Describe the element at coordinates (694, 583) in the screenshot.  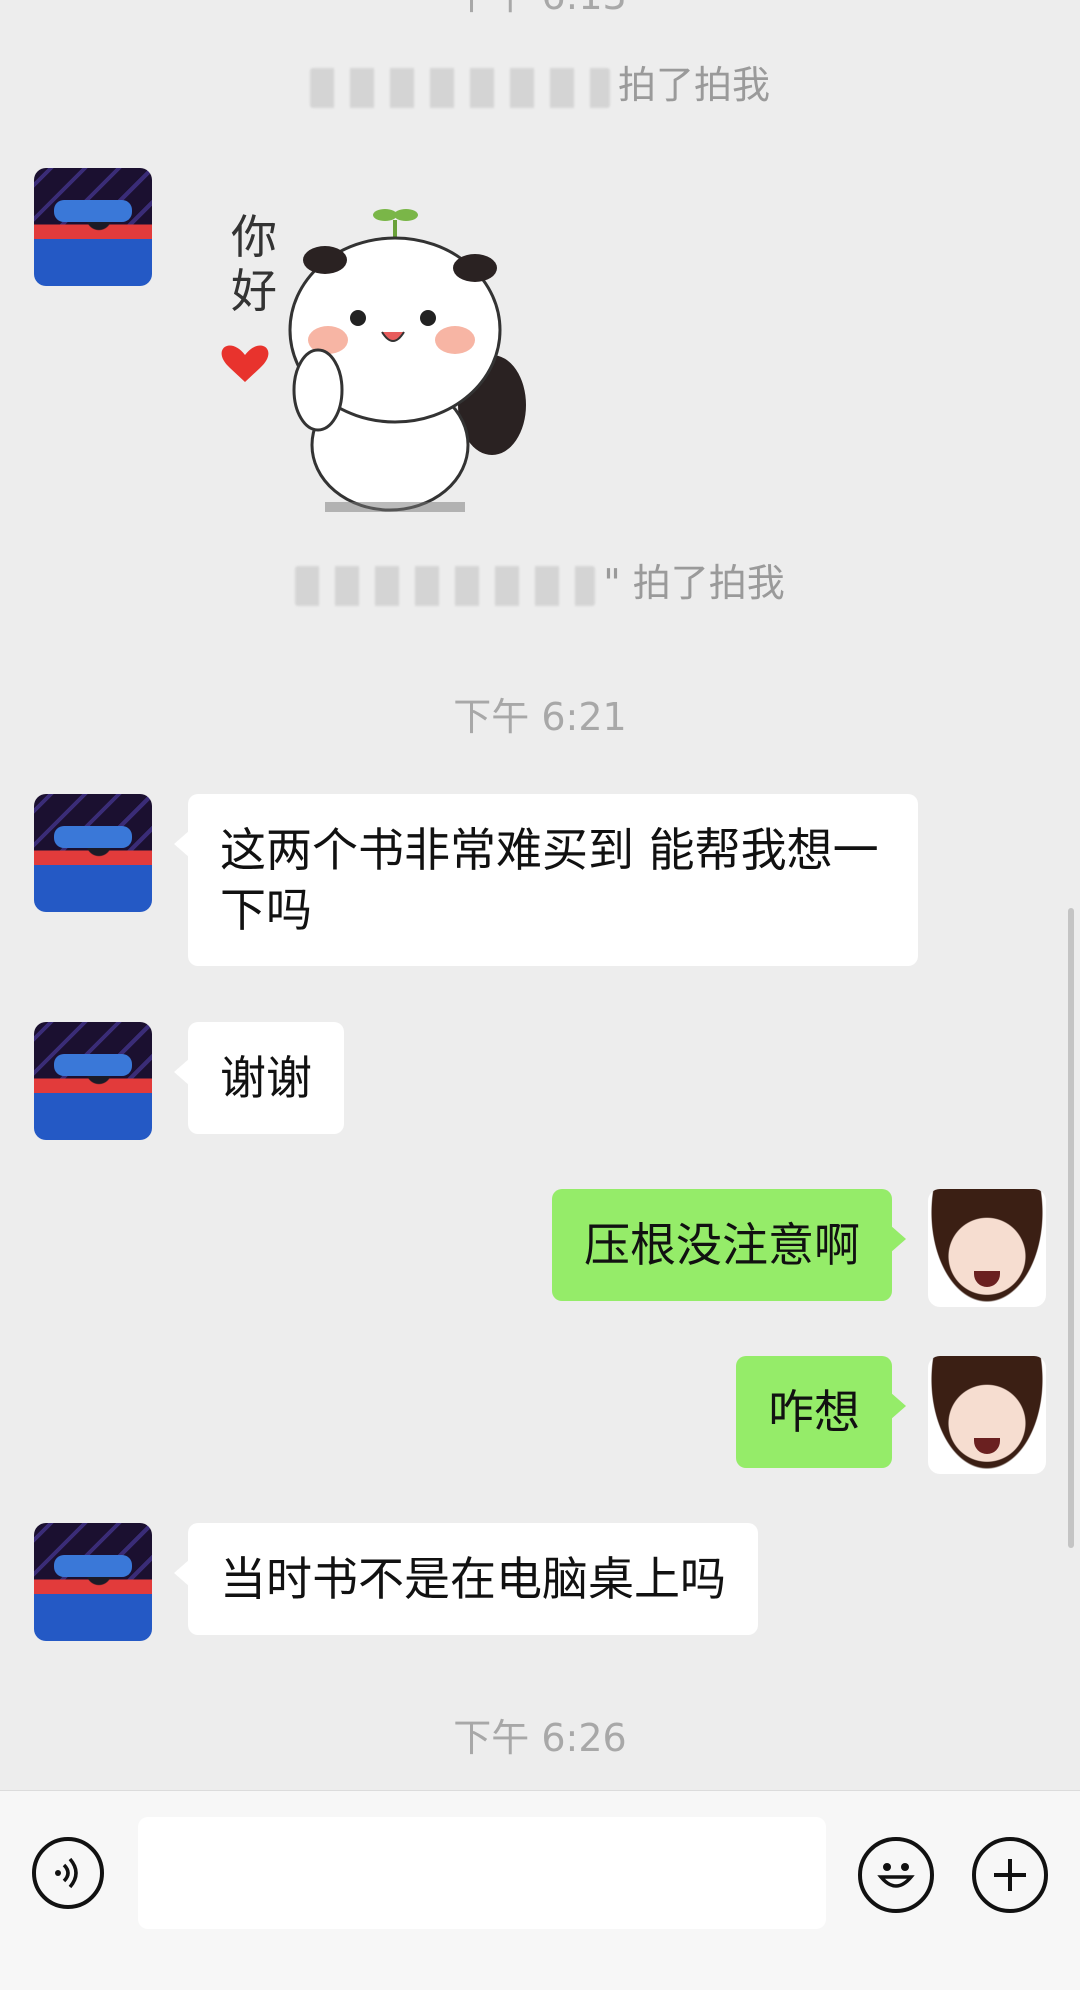
I see `pat-notice-text: " 拍了拍我` at that location.